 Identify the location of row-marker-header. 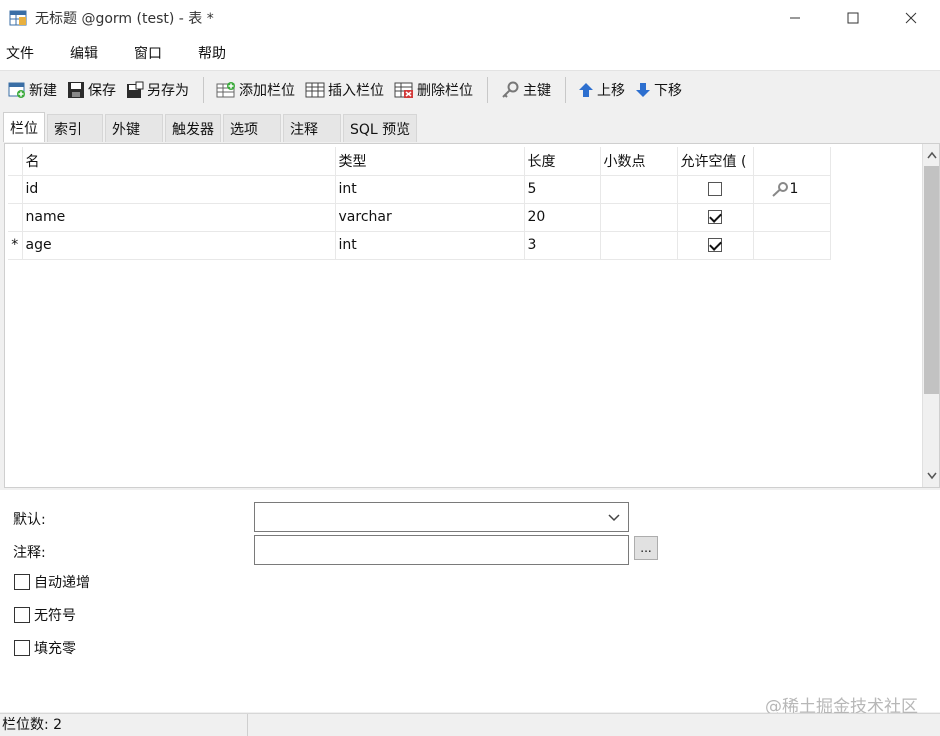
(15, 161).